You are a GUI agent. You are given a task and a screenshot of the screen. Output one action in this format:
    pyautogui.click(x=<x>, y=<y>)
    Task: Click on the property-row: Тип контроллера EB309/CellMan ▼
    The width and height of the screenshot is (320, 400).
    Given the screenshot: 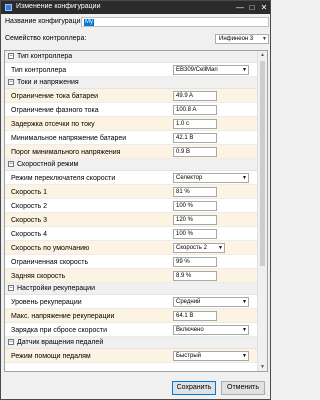 What is the action you would take?
    pyautogui.click(x=131, y=70)
    